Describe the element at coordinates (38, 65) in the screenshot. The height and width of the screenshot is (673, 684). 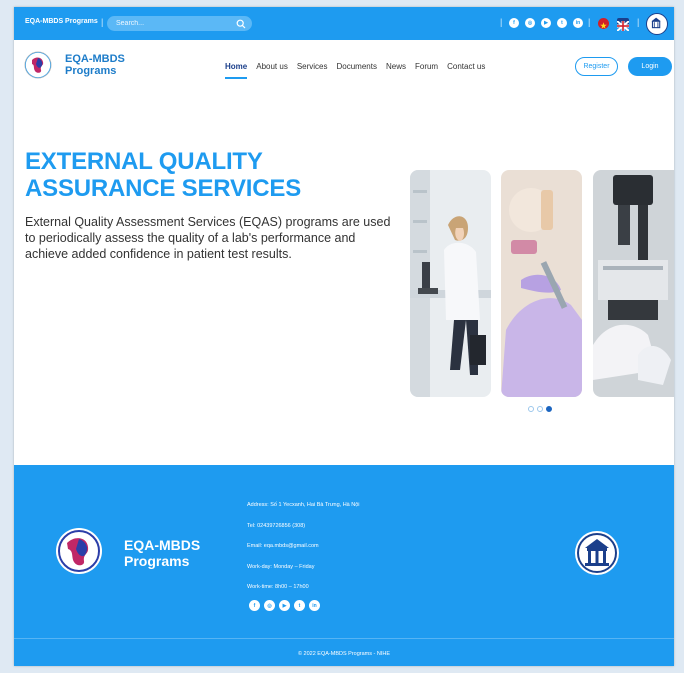
I see `eqa-mbds-logo-icon` at that location.